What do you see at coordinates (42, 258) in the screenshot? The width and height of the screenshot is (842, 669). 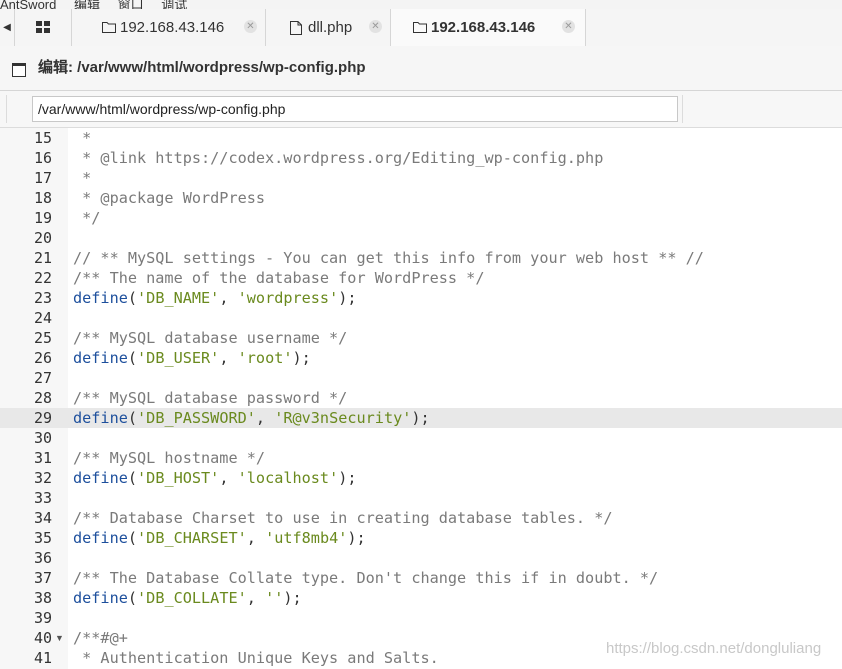 I see `line-number: 21` at bounding box center [42, 258].